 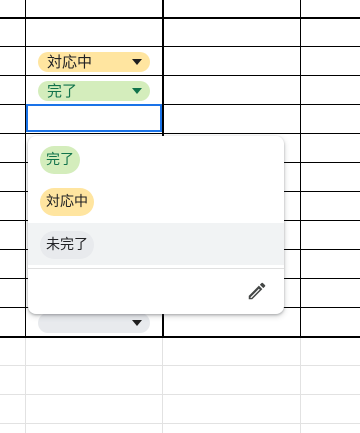 I want to click on status-chip-empty, so click(x=94, y=323).